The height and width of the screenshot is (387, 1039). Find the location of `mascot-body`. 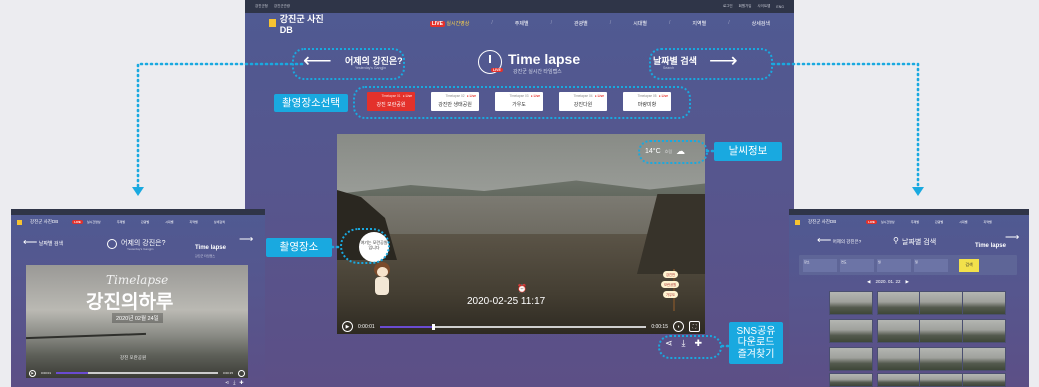

mascot-body is located at coordinates (382, 286).